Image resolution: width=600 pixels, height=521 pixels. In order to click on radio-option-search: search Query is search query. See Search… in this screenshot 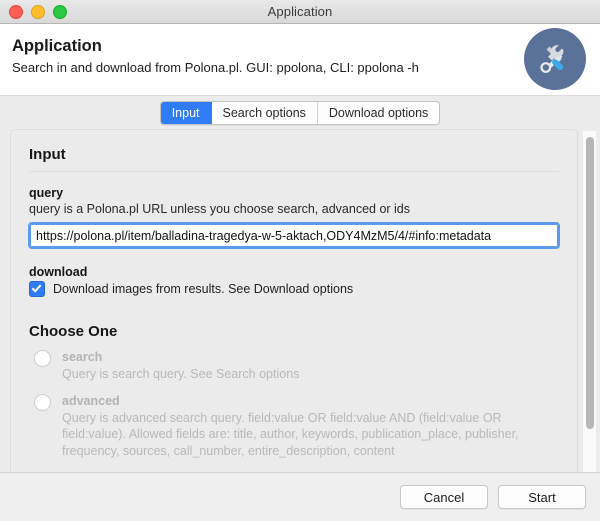, I will do `click(294, 366)`.